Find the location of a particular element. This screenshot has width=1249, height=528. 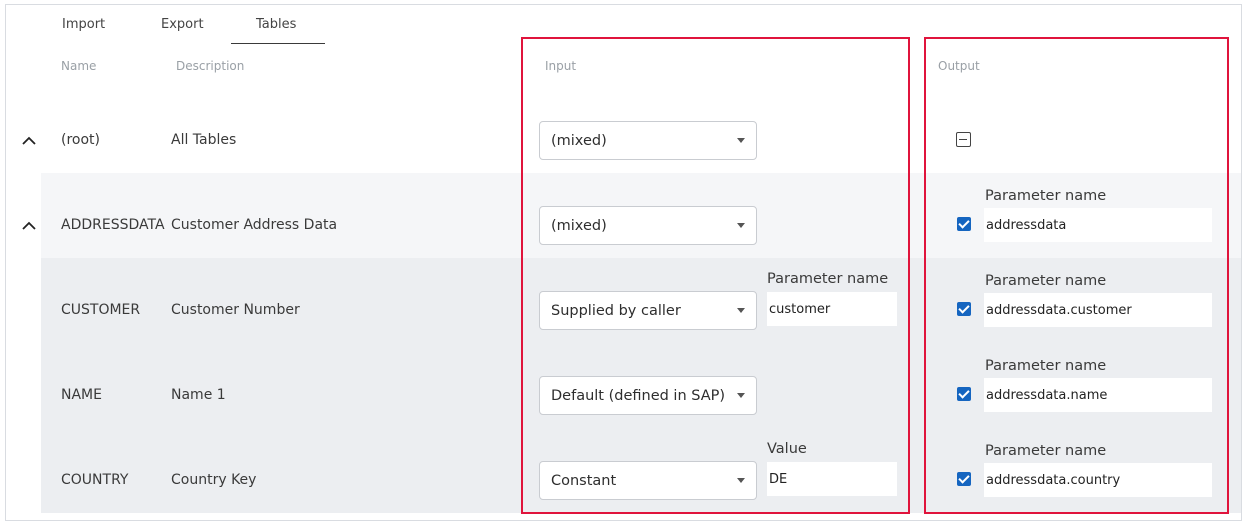

checkbox-indeterminate-icon is located at coordinates (963, 139).